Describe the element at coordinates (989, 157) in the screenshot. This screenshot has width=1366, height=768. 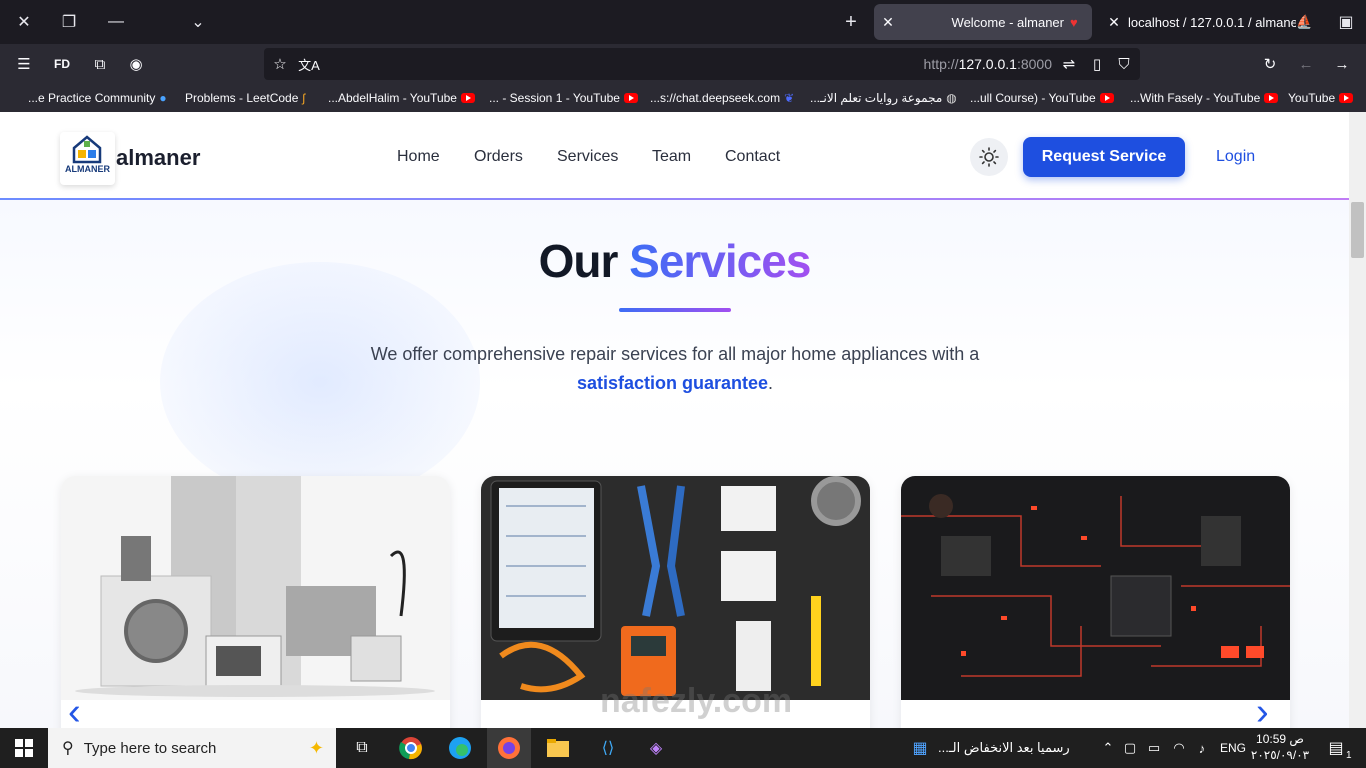
I see `theme-toggle-button` at that location.